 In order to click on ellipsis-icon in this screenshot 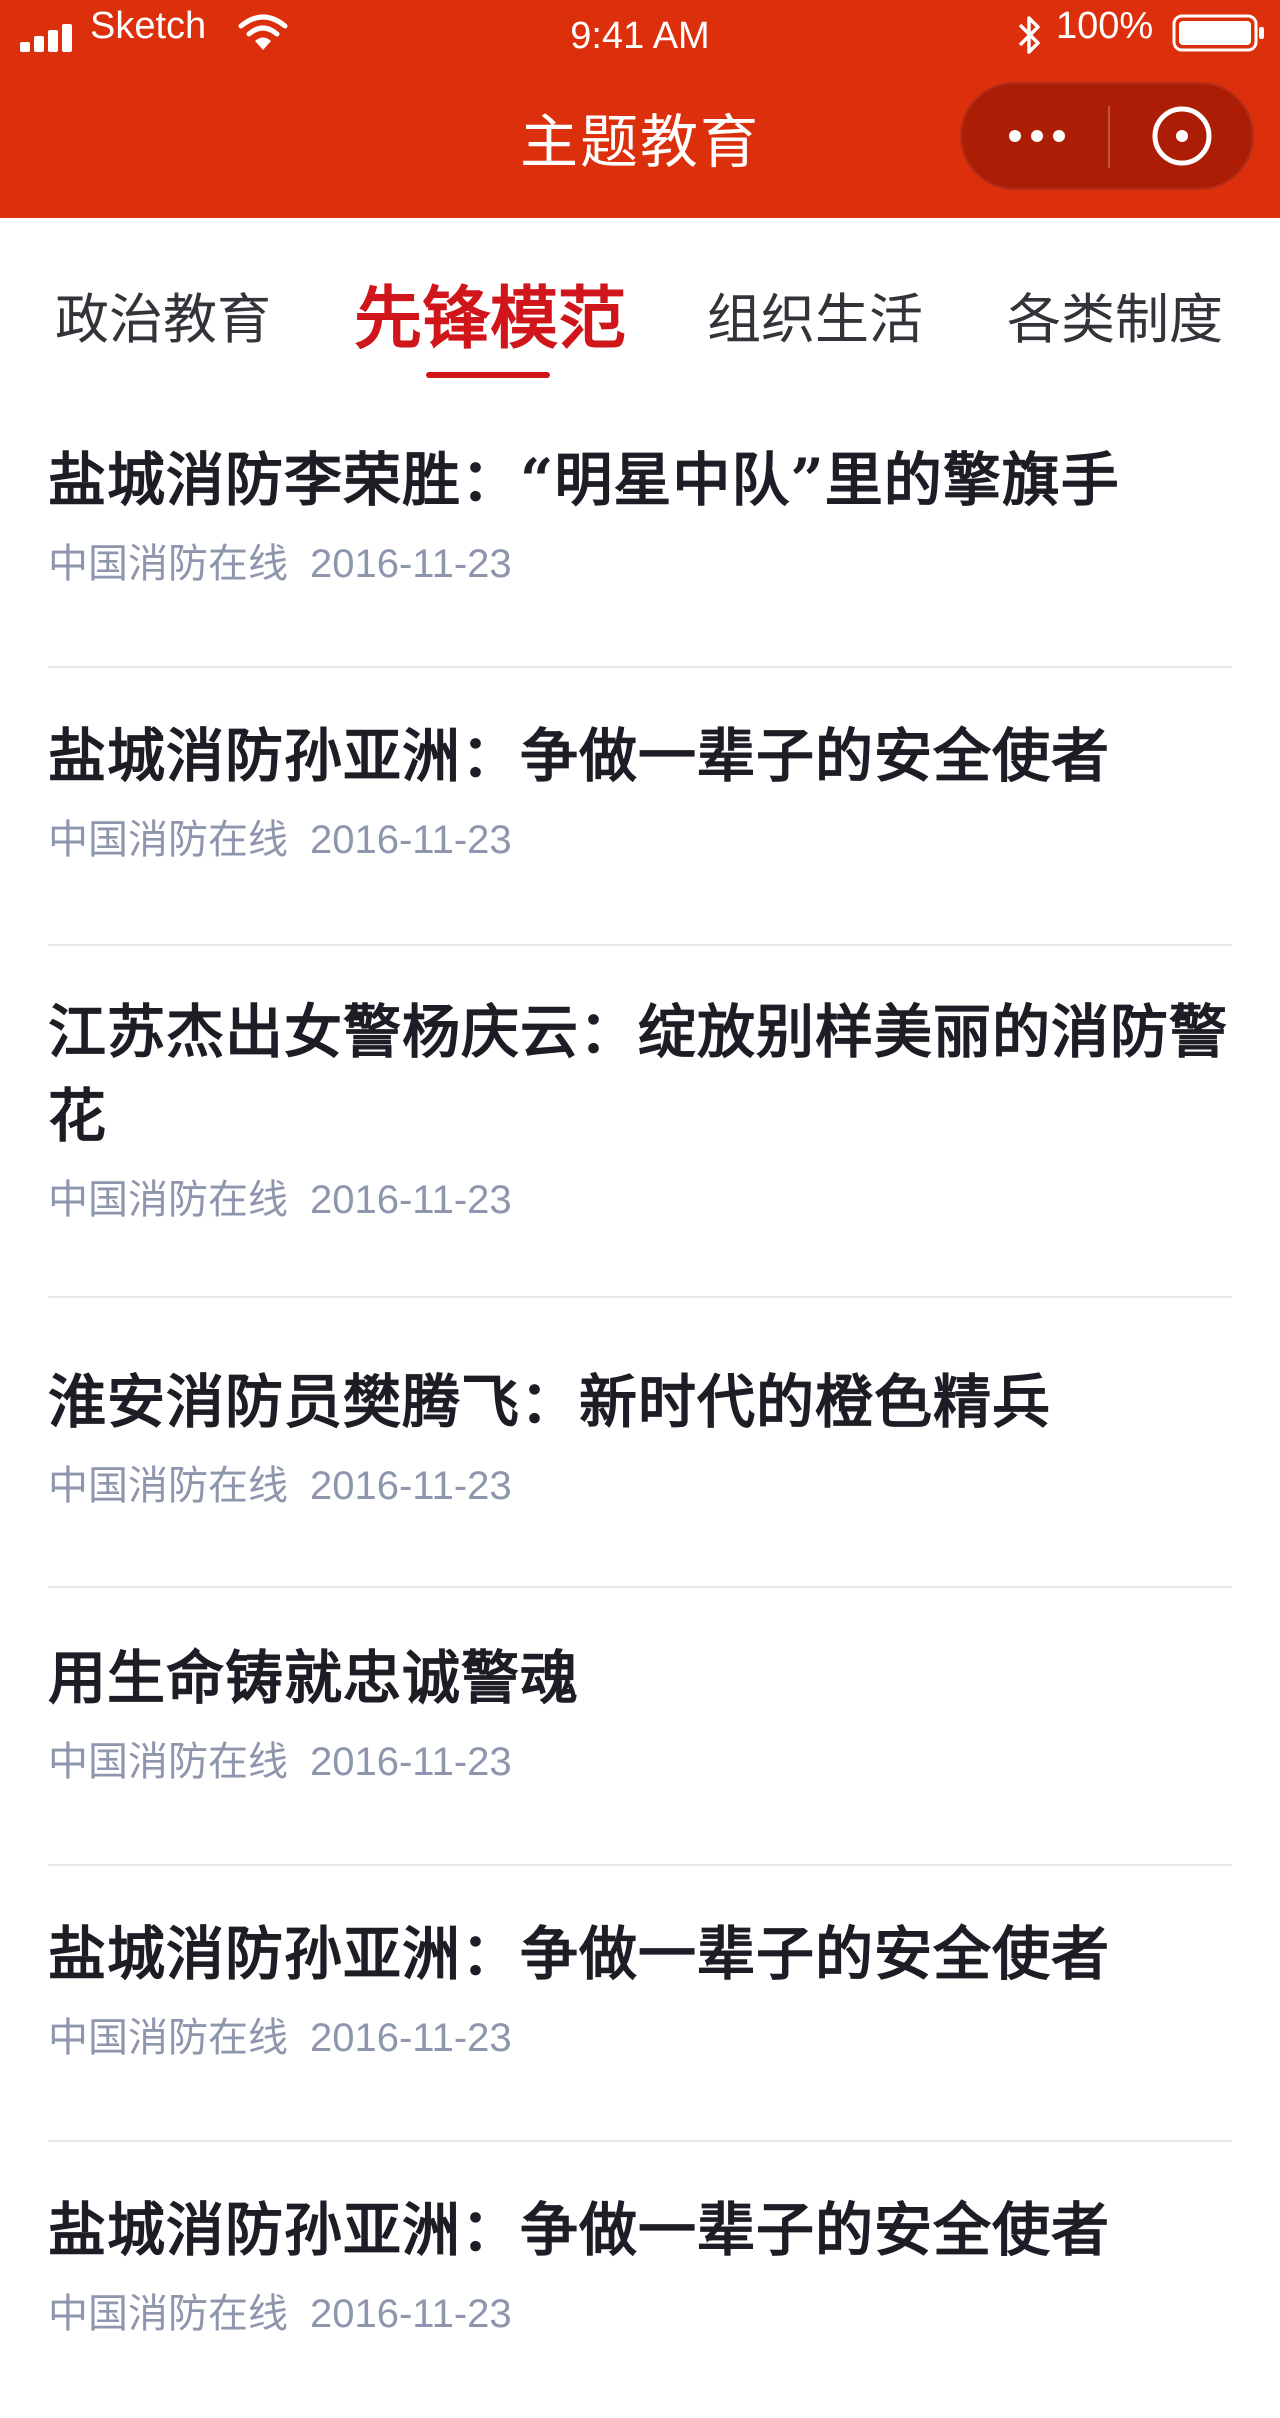, I will do `click(1037, 136)`.